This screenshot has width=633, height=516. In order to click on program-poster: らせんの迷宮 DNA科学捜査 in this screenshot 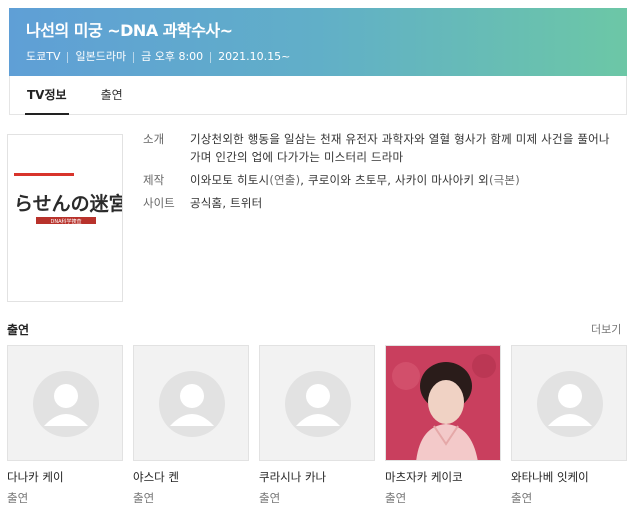, I will do `click(65, 218)`.